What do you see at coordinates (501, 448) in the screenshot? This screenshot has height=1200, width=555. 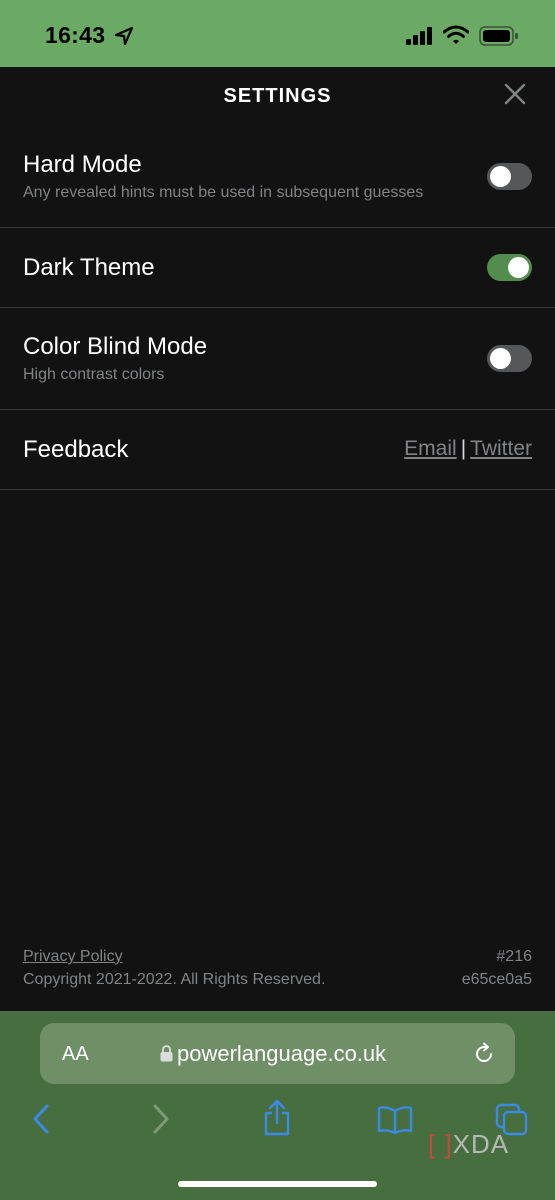 I see `twitter-link: Twitter` at bounding box center [501, 448].